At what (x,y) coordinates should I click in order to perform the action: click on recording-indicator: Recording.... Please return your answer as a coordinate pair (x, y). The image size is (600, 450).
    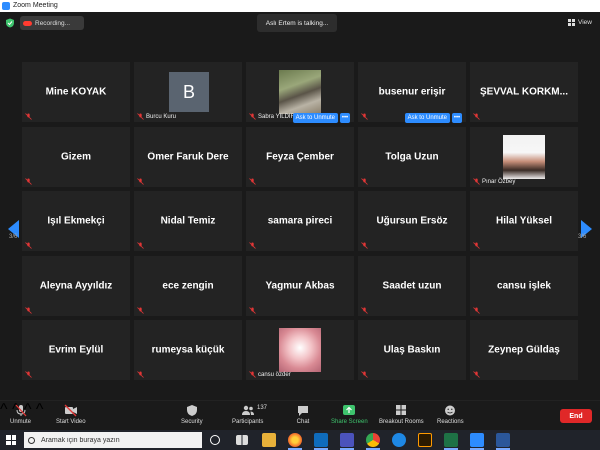
    Looking at the image, I should click on (52, 23).